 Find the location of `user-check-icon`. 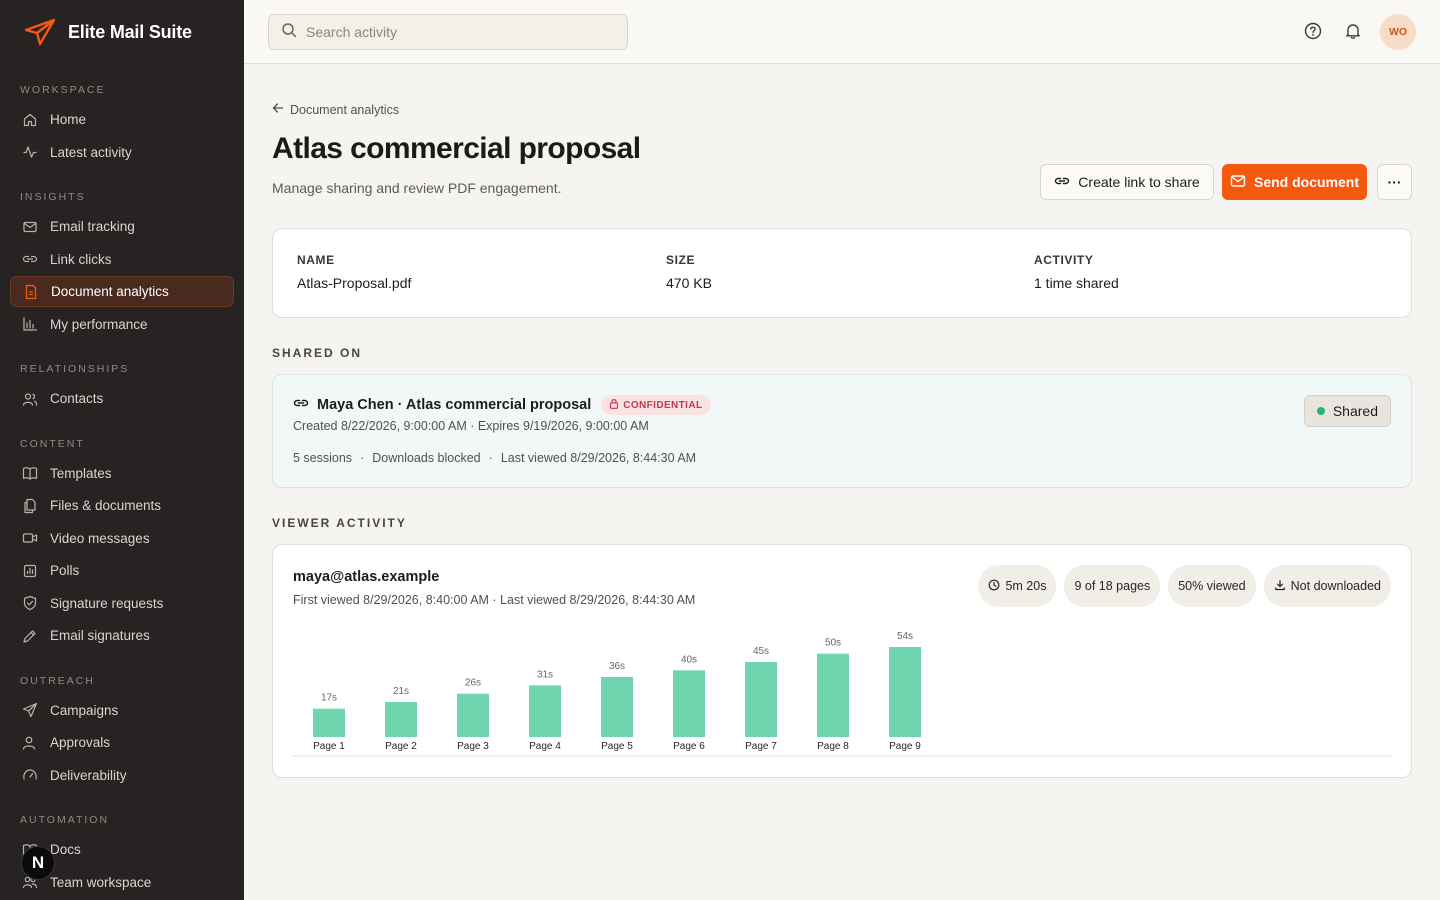

user-check-icon is located at coordinates (30, 743).